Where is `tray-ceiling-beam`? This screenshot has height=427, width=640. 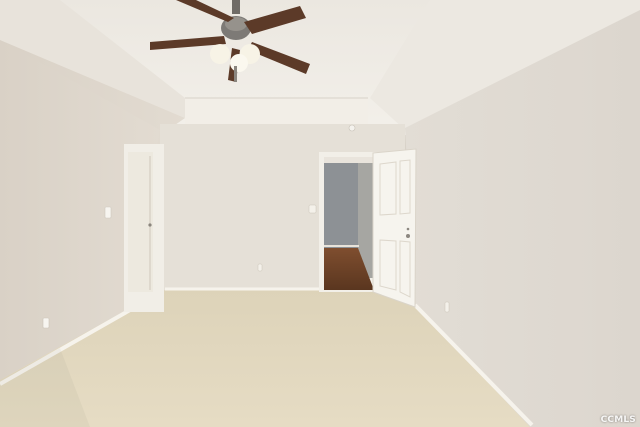
tray-ceiling-beam is located at coordinates (276, 111).